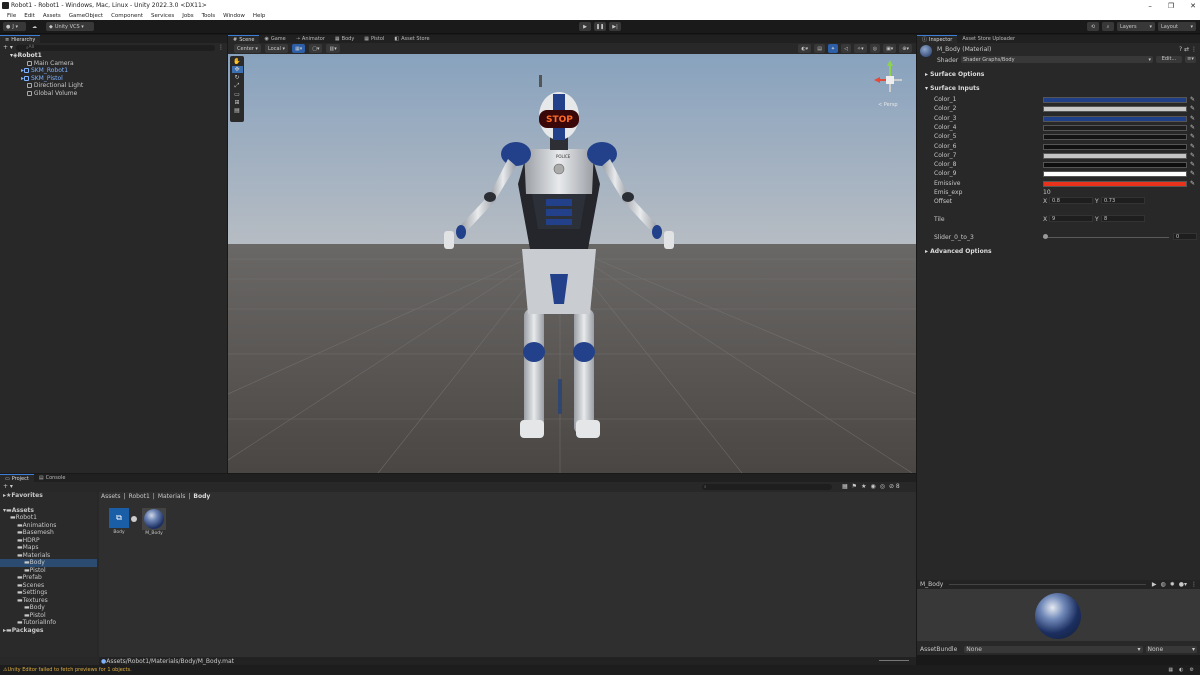  Describe the element at coordinates (1193, 6) in the screenshot. I see `close-button: ✕` at that location.